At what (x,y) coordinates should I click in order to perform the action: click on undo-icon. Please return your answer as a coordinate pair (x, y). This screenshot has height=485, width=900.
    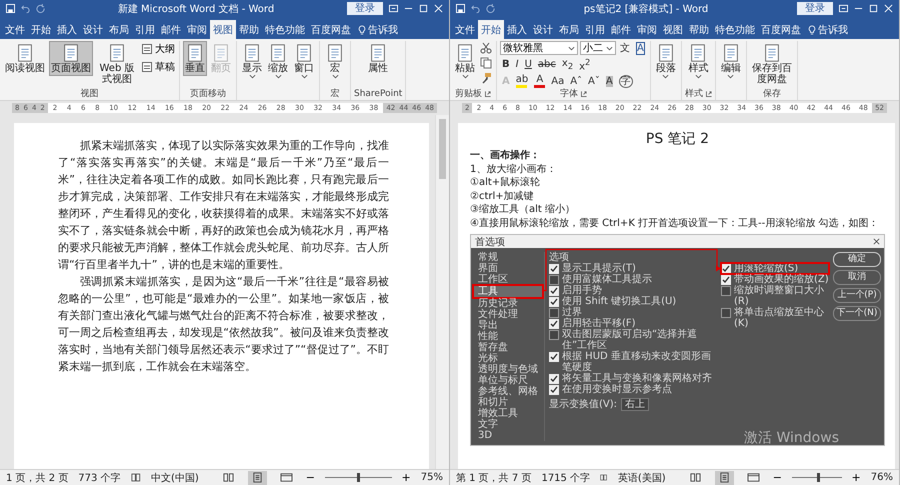
    Looking at the image, I should click on (475, 8).